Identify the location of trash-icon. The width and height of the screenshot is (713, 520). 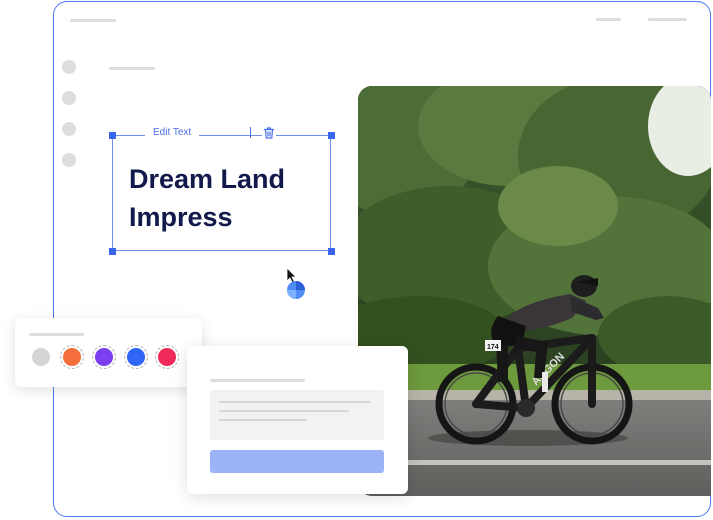
(269, 133).